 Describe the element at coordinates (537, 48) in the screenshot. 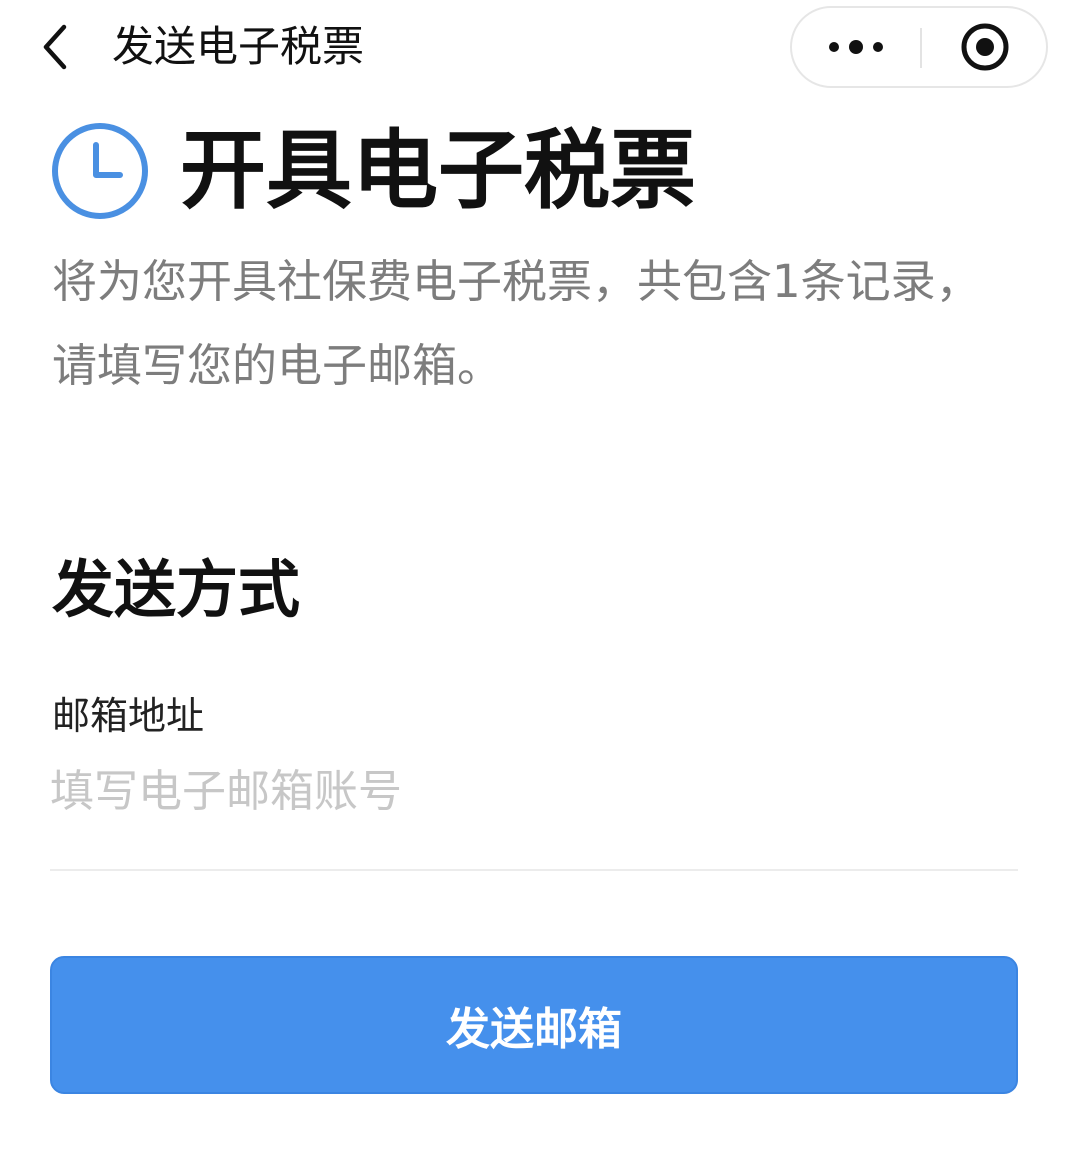

I see `navigation-bar: 发送电子税票` at that location.